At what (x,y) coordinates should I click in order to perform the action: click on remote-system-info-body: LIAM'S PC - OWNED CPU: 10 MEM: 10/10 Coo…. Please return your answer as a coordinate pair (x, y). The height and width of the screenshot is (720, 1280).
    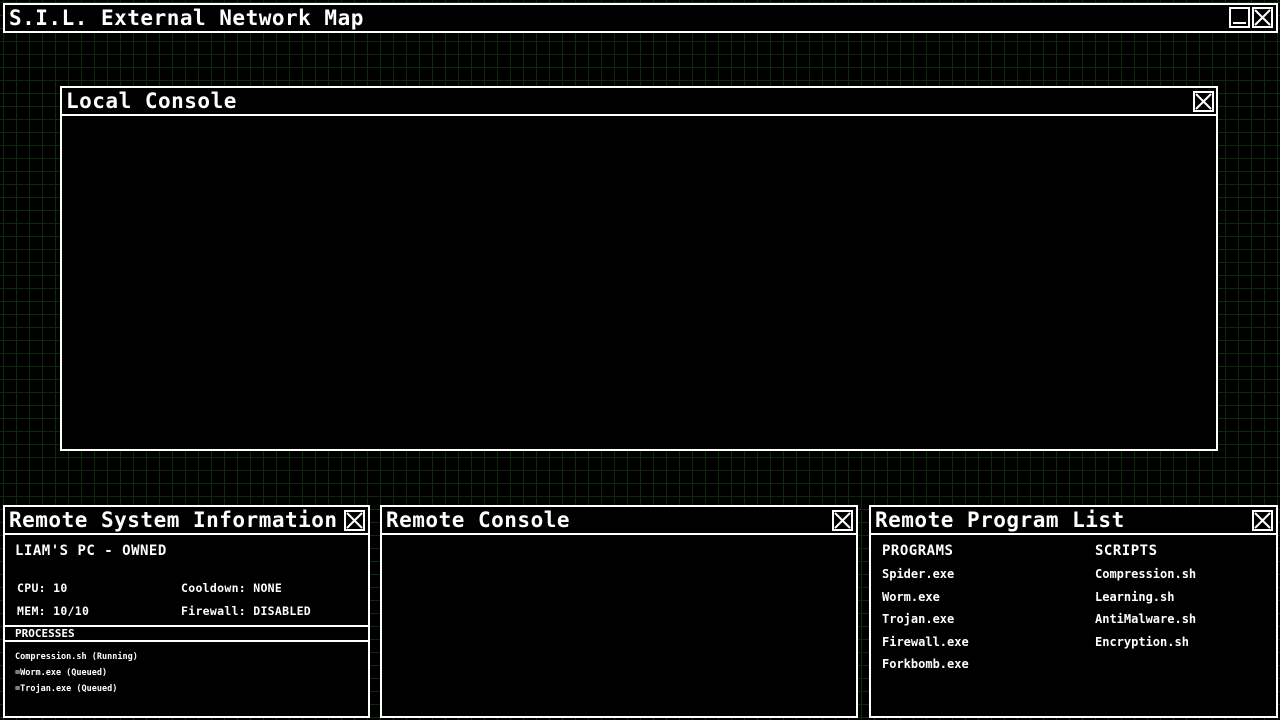
    Looking at the image, I should click on (186, 626).